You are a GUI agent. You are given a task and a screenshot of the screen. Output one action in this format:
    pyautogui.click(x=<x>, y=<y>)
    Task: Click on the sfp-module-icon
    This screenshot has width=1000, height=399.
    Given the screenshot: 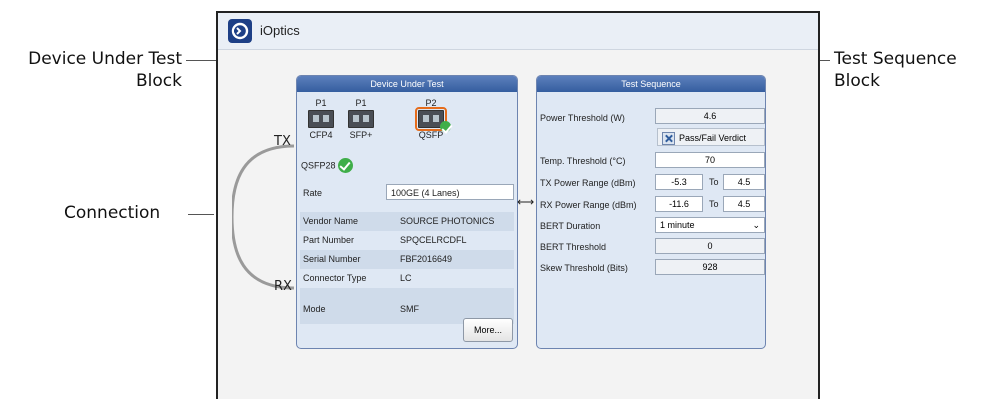 What is the action you would take?
    pyautogui.click(x=361, y=119)
    